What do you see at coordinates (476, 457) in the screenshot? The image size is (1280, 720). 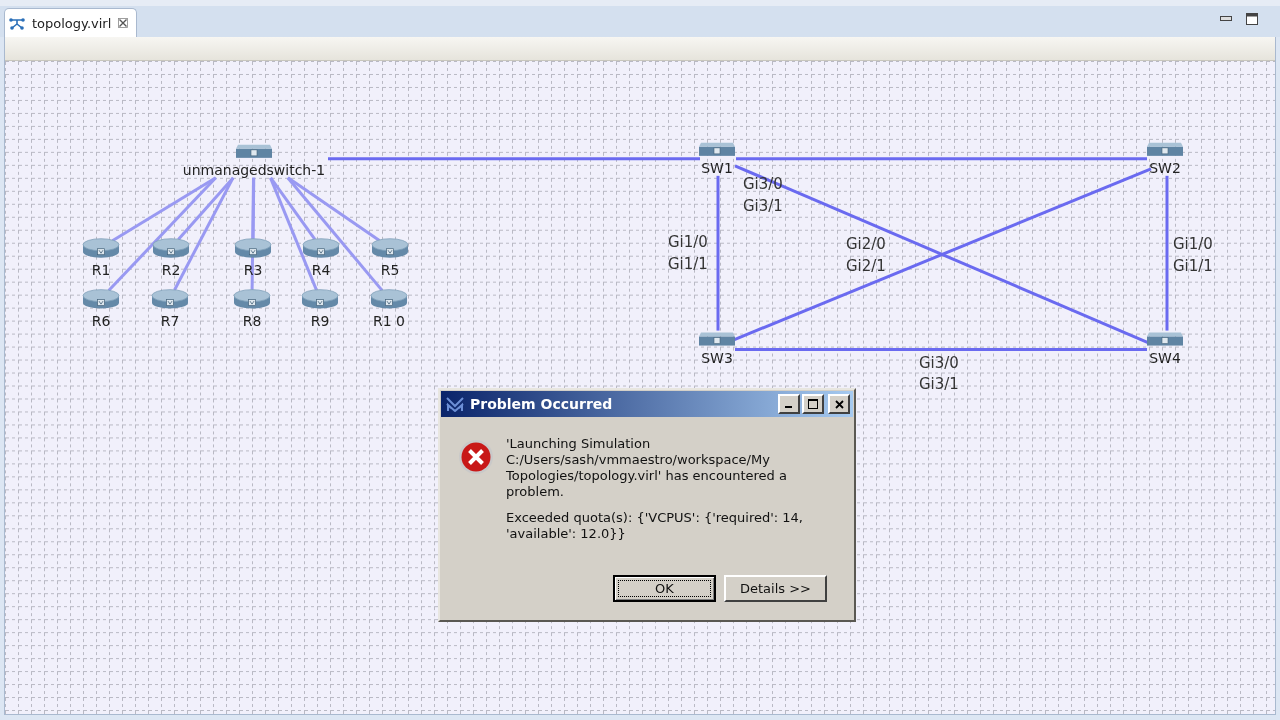 I see `error-icon` at bounding box center [476, 457].